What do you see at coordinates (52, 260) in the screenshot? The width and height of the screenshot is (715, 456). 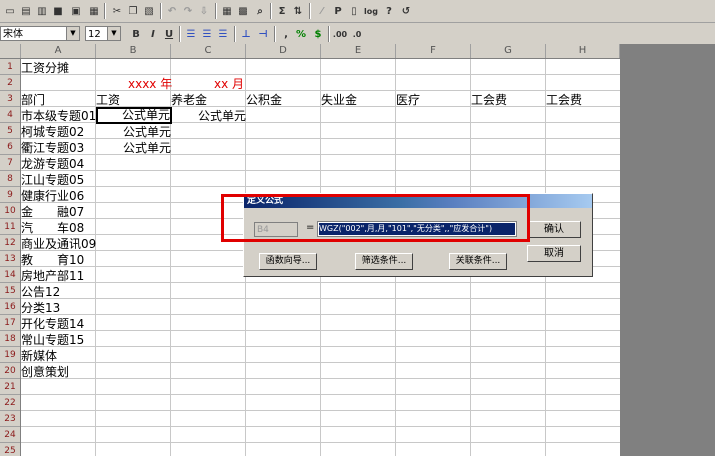 I see `department-cell: 教 育10` at bounding box center [52, 260].